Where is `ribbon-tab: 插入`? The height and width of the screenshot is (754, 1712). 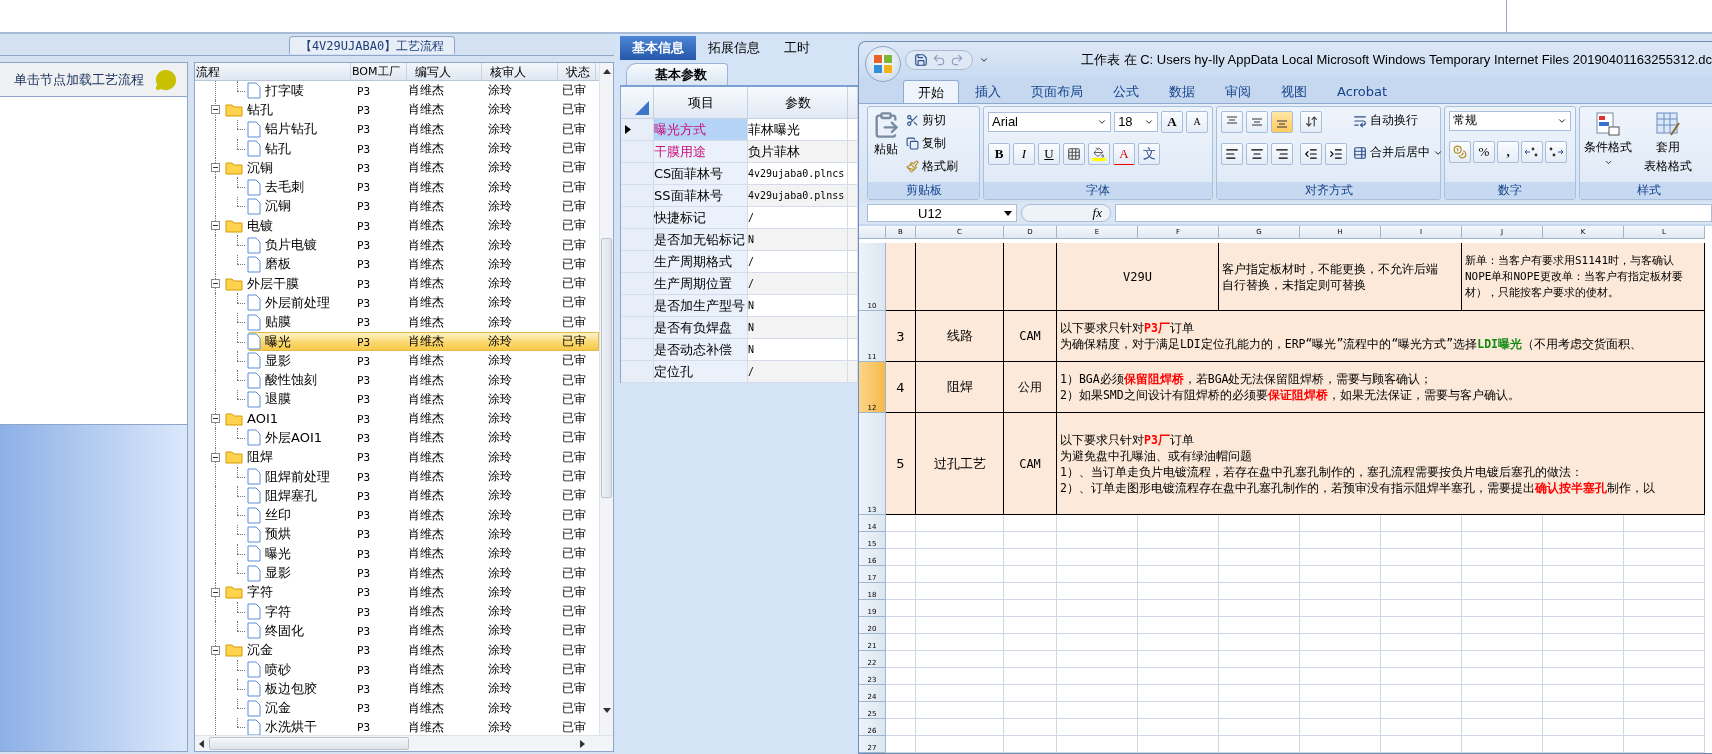
ribbon-tab: 插入 is located at coordinates (988, 91).